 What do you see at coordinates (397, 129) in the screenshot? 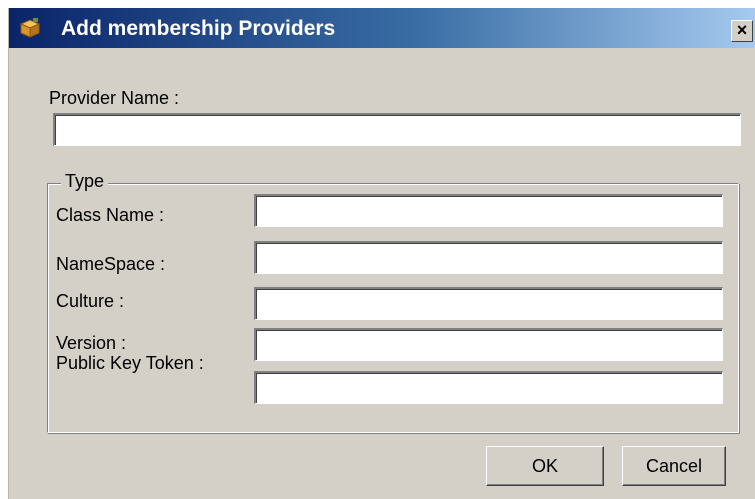
I see `provider-name-input` at bounding box center [397, 129].